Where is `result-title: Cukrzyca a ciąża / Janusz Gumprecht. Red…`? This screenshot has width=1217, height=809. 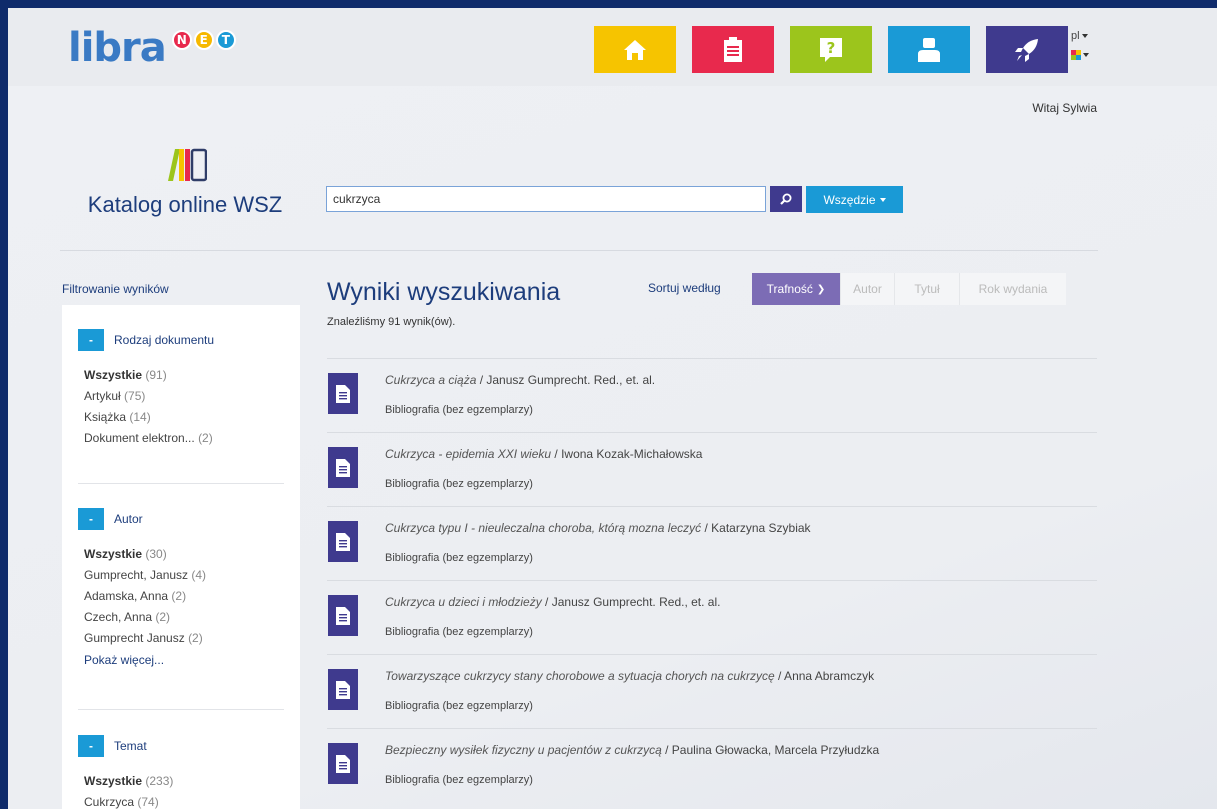 result-title: Cukrzyca a ciąża / Janusz Gumprecht. Red… is located at coordinates (520, 380).